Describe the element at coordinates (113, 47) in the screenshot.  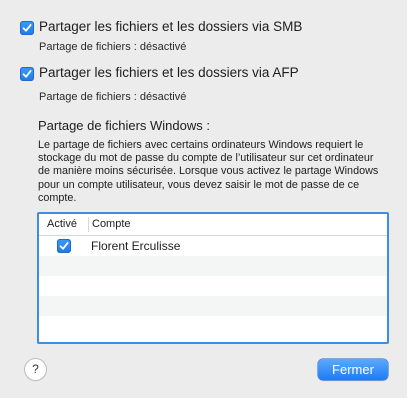
I see `smb-status-text: Partage de fichiers : désactivé` at that location.